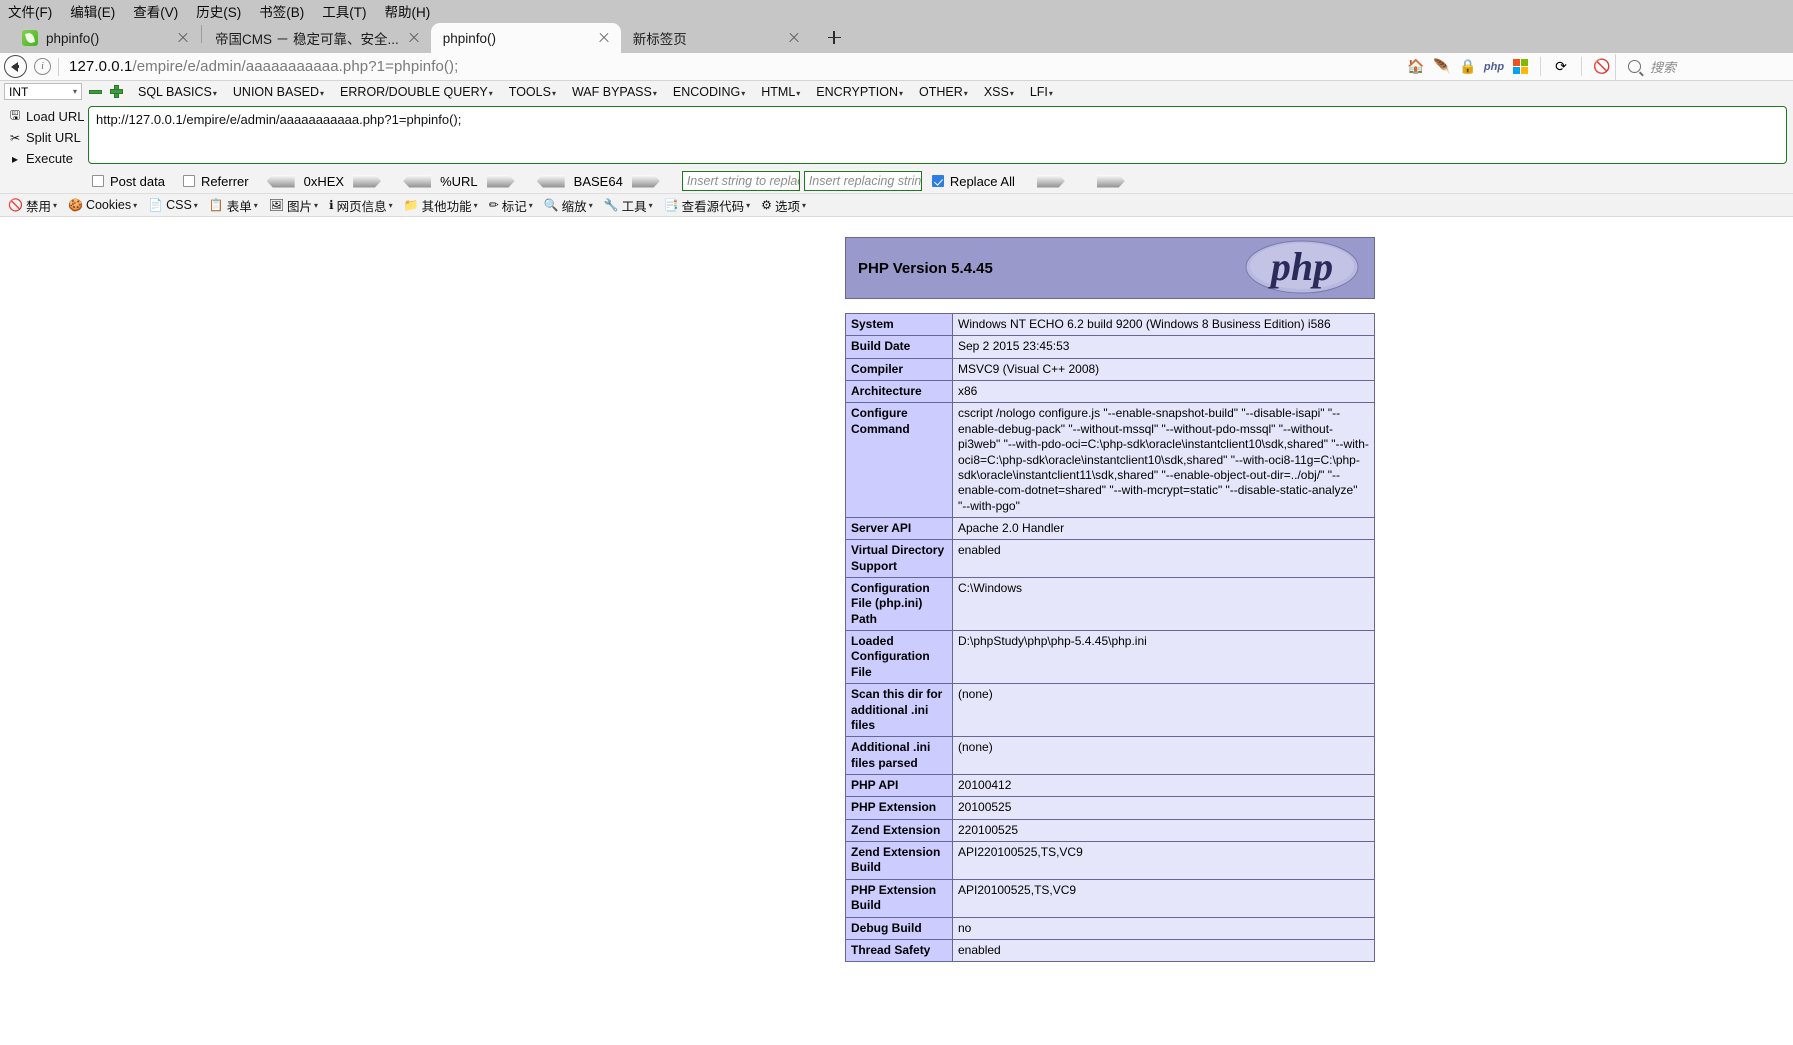 The width and height of the screenshot is (1793, 1045). What do you see at coordinates (1468, 67) in the screenshot?
I see `lock-icon: 🔒` at bounding box center [1468, 67].